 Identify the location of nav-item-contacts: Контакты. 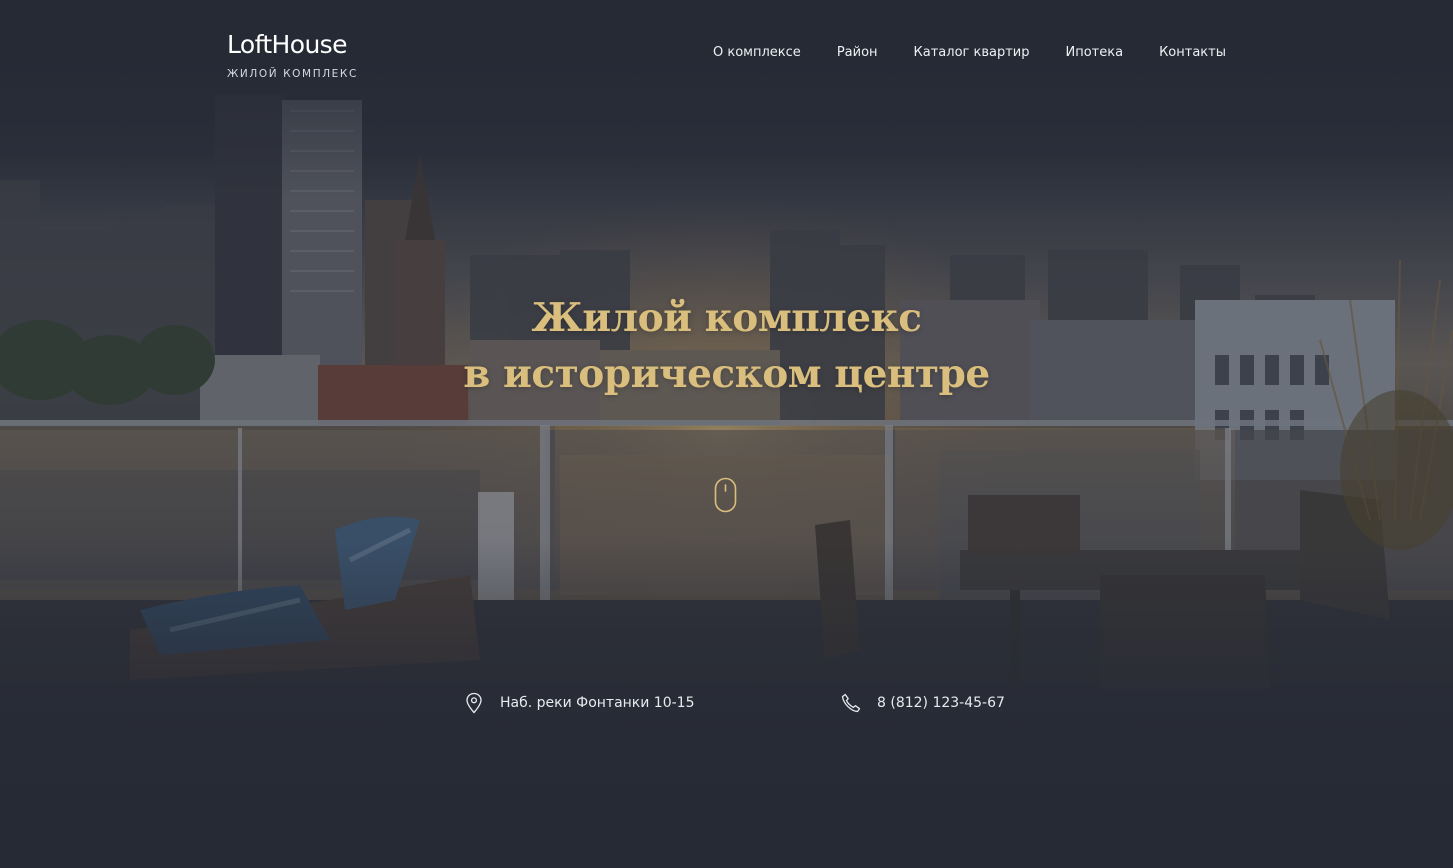
(1192, 53).